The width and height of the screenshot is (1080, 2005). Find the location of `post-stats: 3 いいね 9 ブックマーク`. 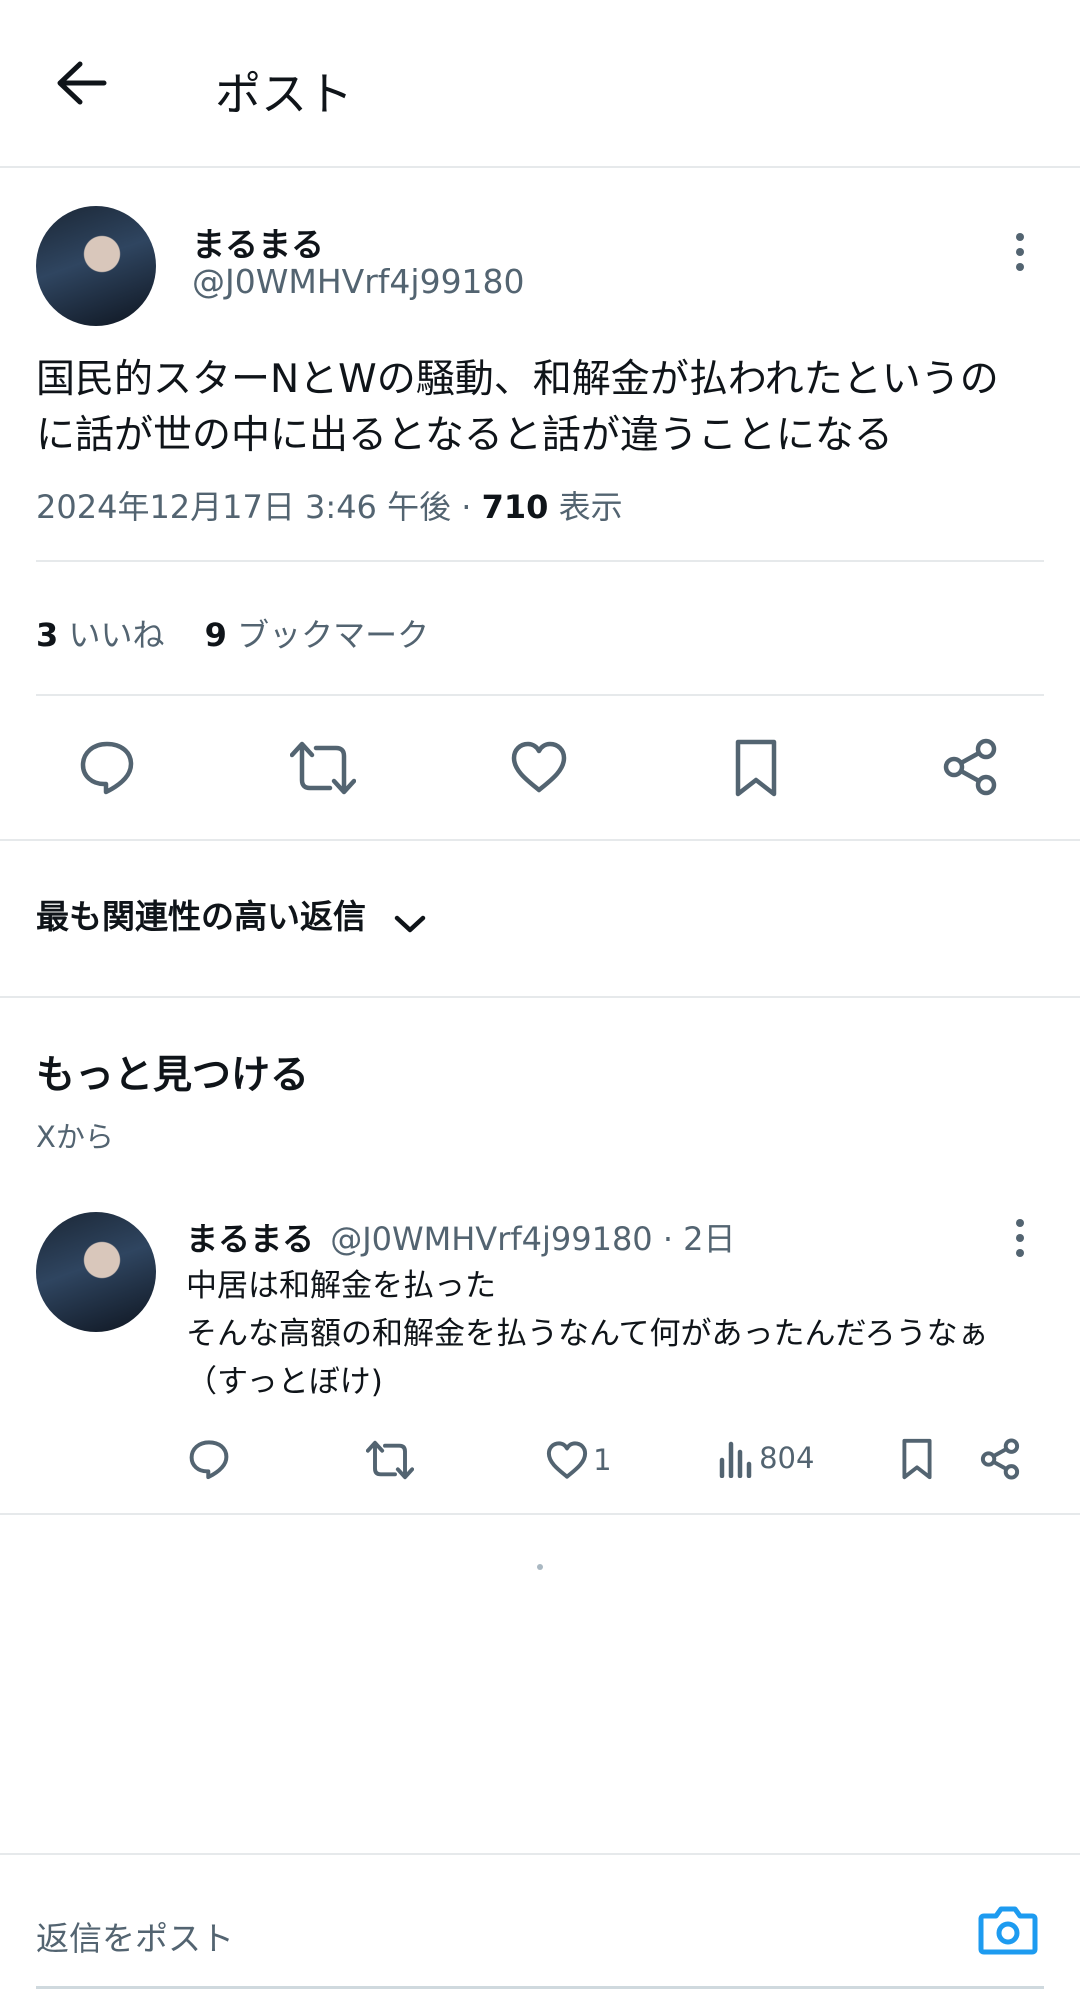

post-stats: 3 いいね 9 ブックマーク is located at coordinates (232, 633).